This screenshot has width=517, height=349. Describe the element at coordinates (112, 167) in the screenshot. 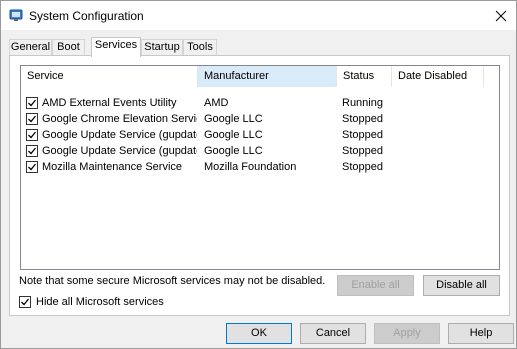

I see `service-name: Mozilla Maintenance Service` at that location.